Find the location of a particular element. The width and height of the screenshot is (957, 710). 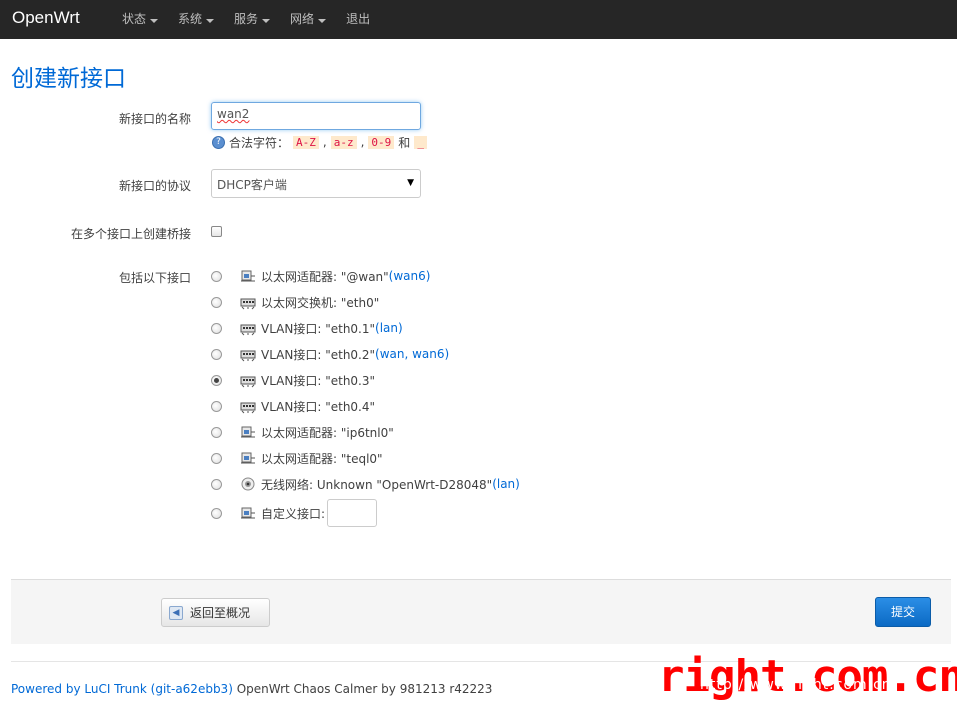

firmware-version: OpenWrt Chaos Calmer by 981213 r42223 is located at coordinates (362, 689).